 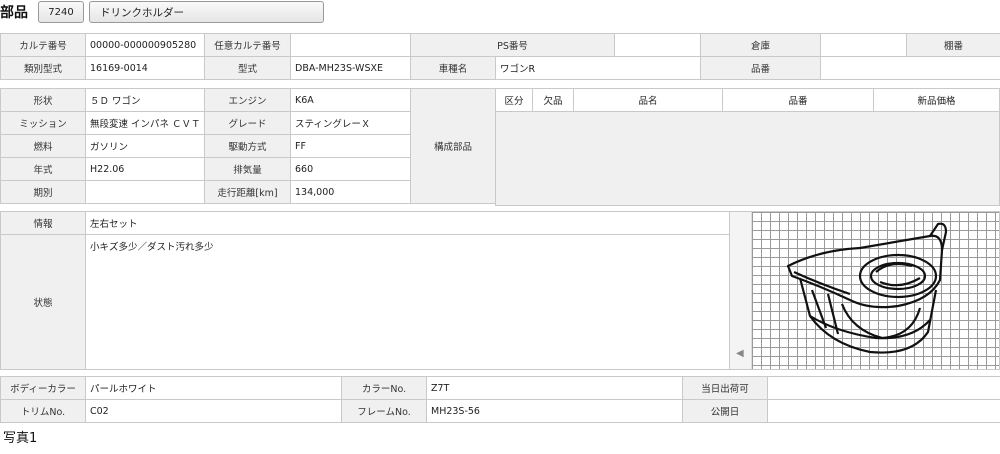 I want to click on drive-value: FF, so click(x=350, y=146).